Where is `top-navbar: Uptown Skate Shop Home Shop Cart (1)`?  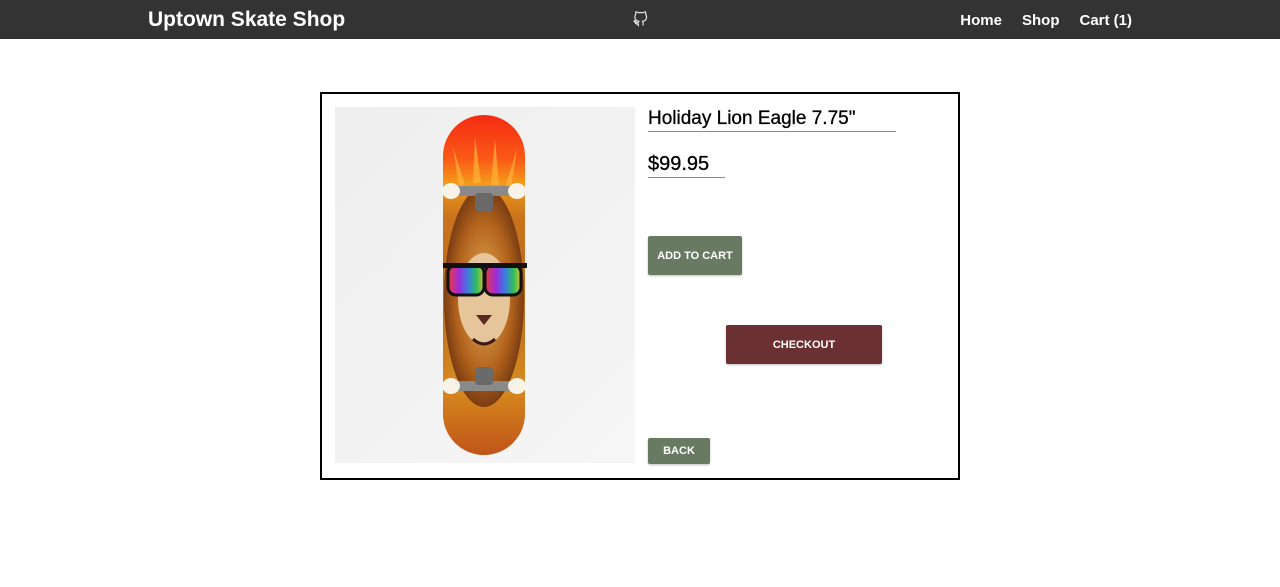 top-navbar: Uptown Skate Shop Home Shop Cart (1) is located at coordinates (640, 19).